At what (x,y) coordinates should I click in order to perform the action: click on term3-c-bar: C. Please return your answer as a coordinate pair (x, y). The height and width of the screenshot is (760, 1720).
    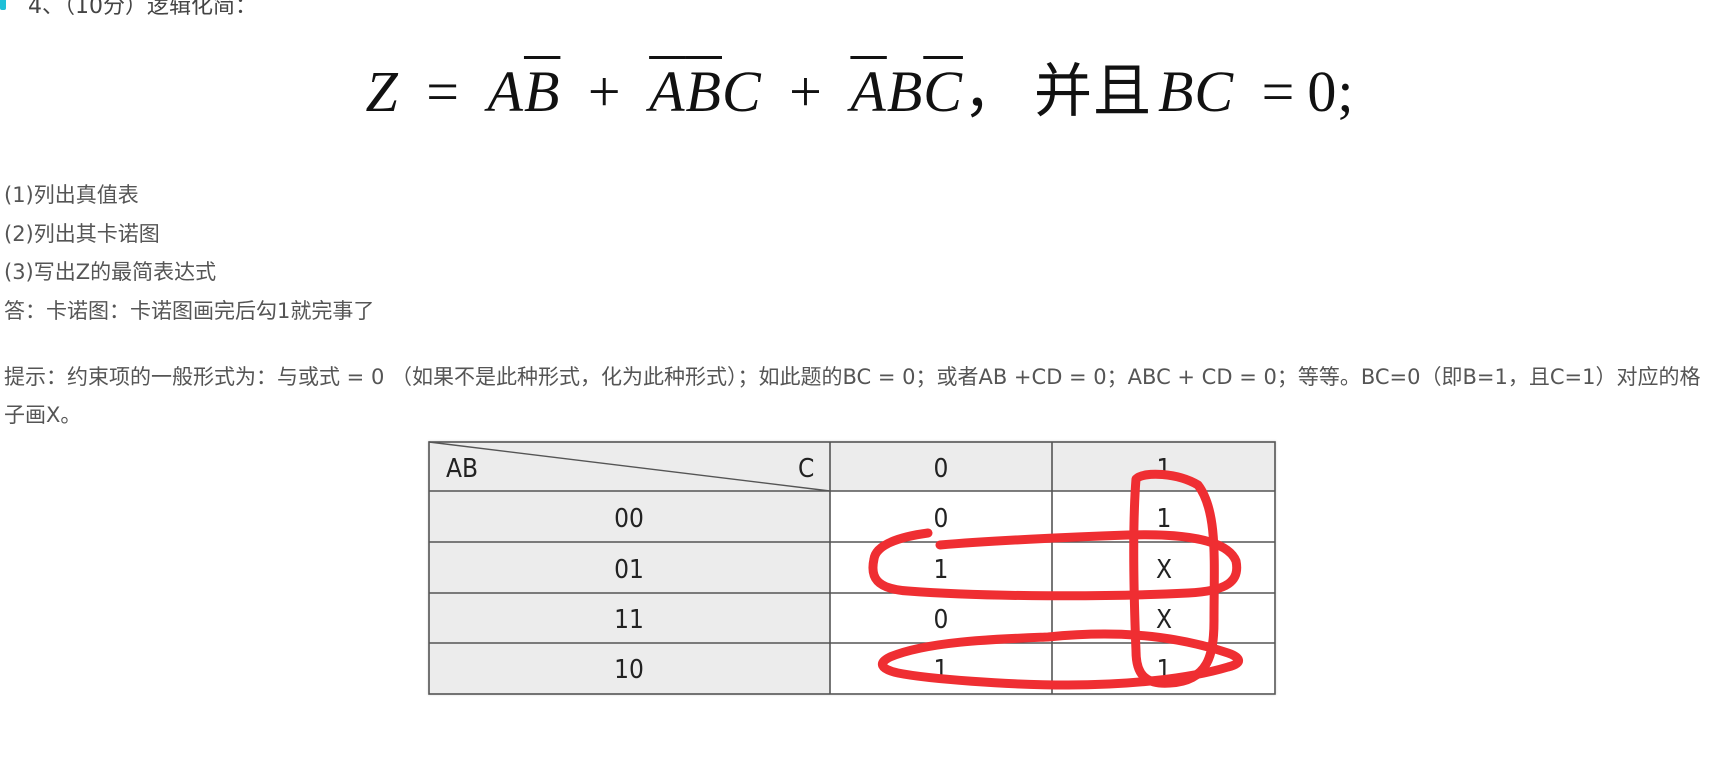
    Looking at the image, I should click on (943, 91).